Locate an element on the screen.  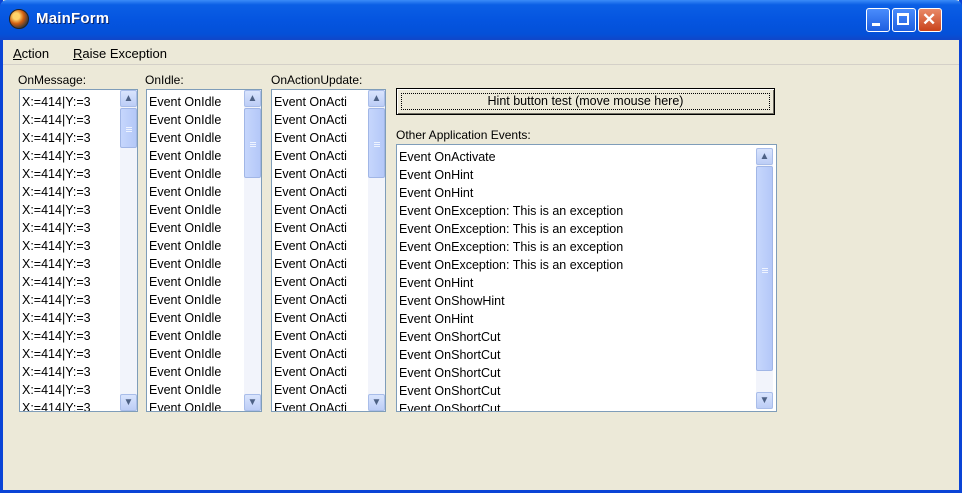
close-icon: ✕ is located at coordinates (929, 19).